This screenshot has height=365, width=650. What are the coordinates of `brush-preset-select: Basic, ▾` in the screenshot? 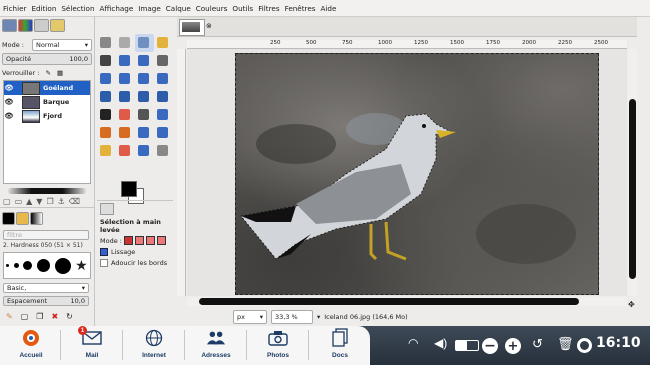 It's located at (46, 288).